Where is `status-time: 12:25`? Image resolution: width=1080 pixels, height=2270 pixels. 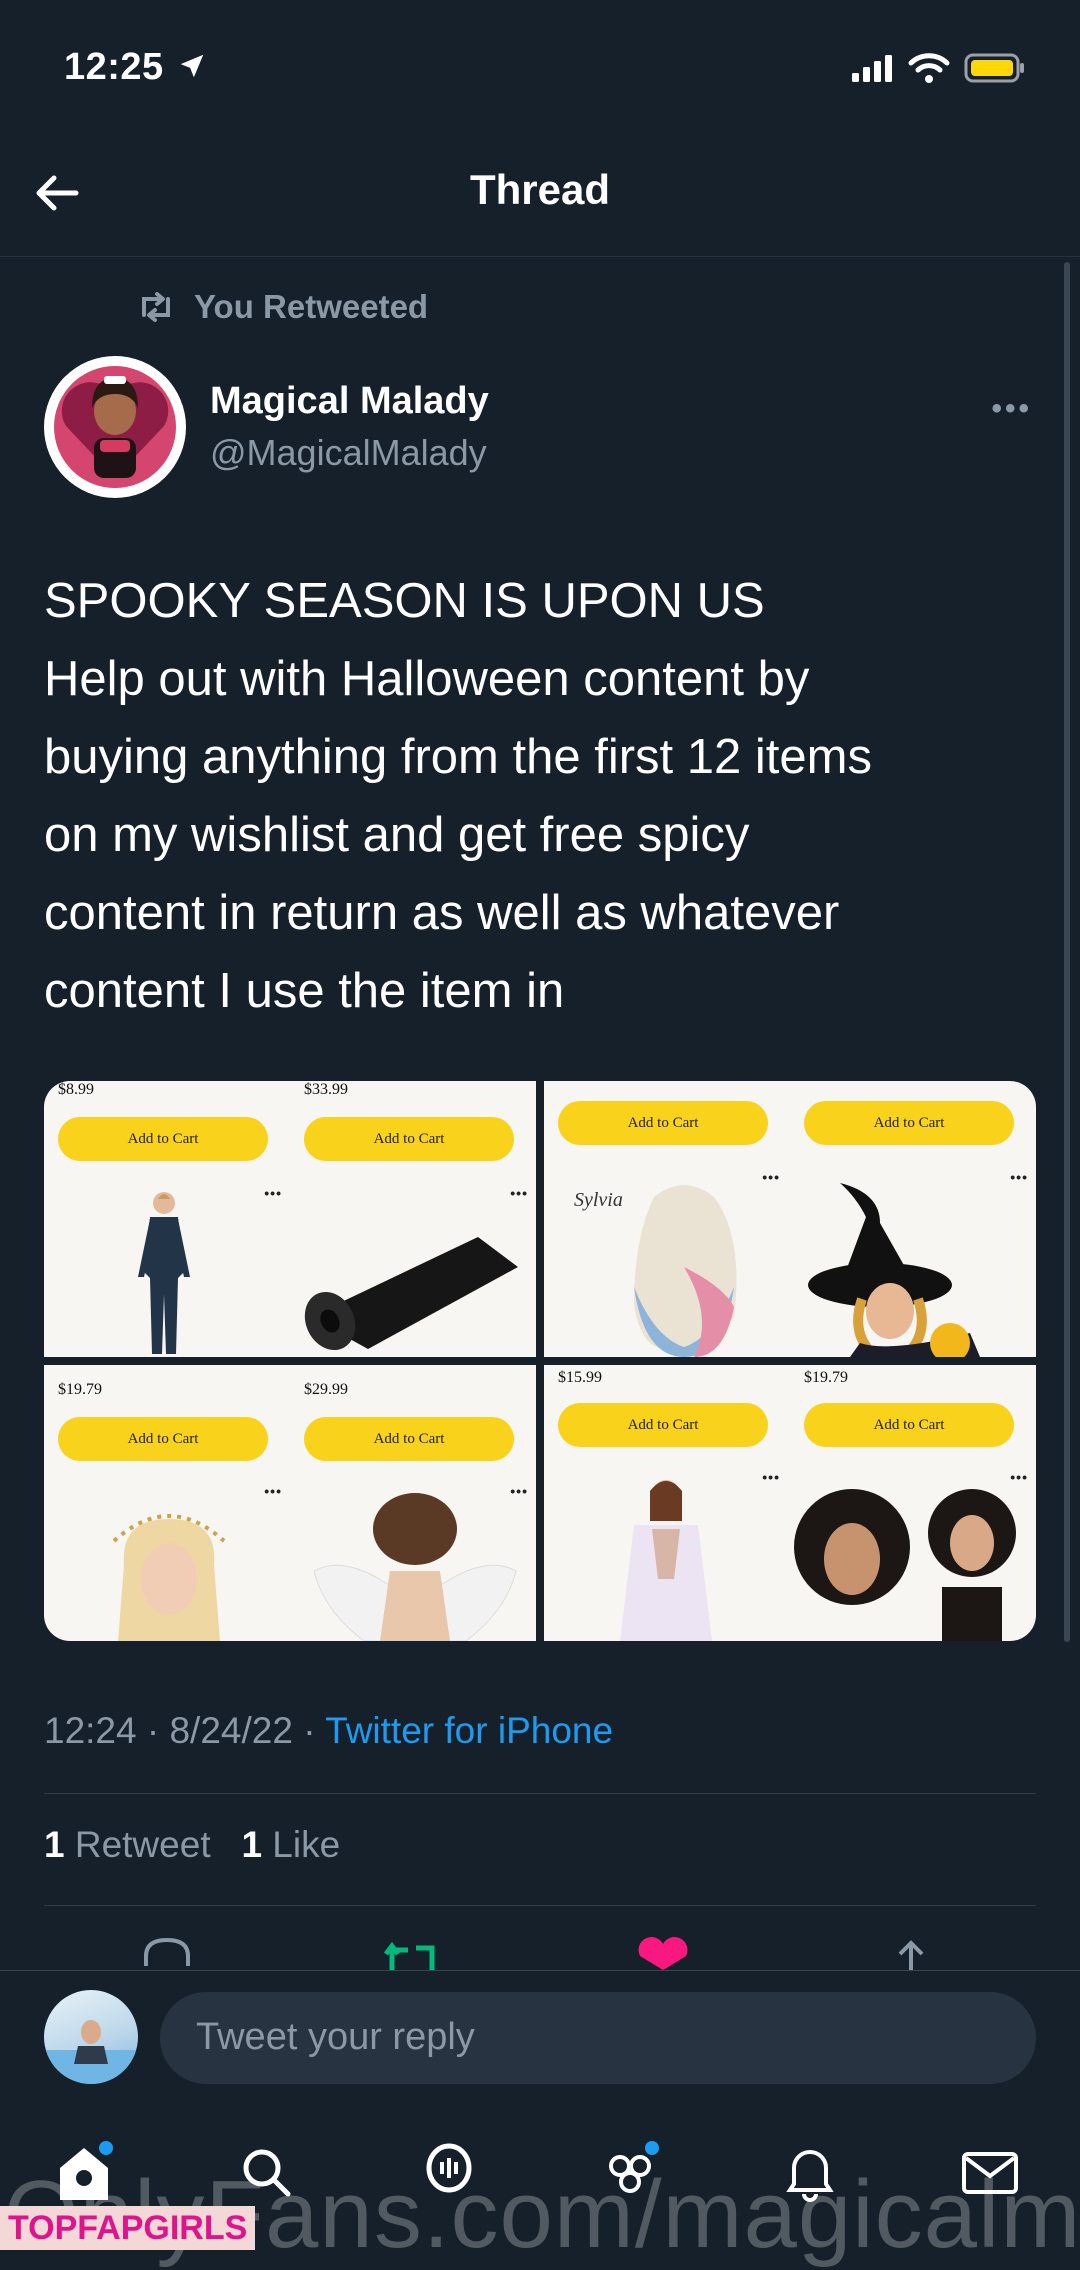 status-time: 12:25 is located at coordinates (135, 67).